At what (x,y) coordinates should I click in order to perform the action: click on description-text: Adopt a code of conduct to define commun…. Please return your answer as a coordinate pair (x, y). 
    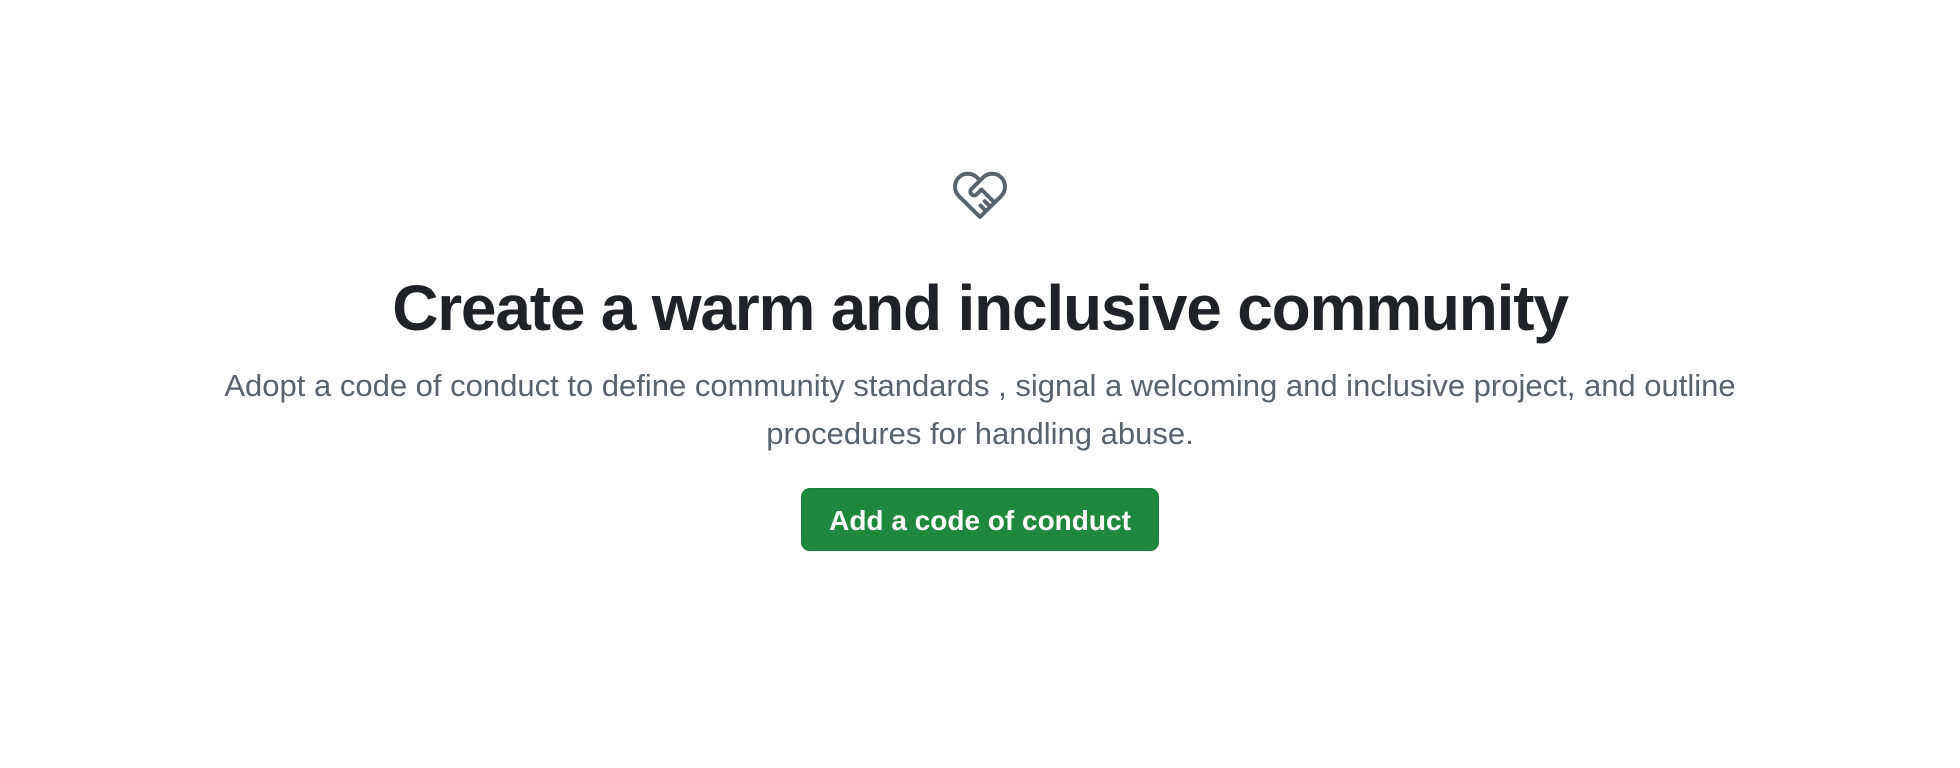
    Looking at the image, I should click on (980, 409).